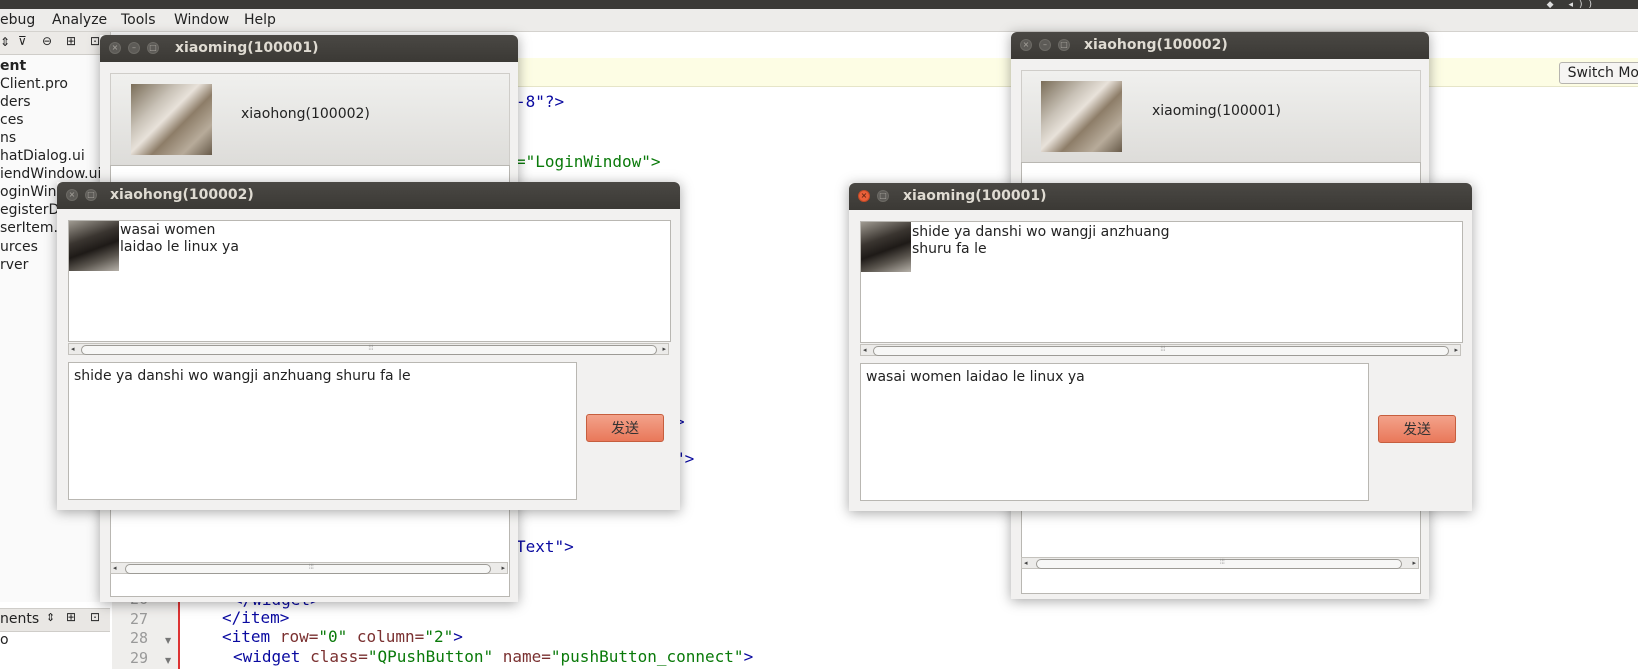 This screenshot has width=1638, height=669. I want to click on open-documents-label: nents, so click(19, 619).